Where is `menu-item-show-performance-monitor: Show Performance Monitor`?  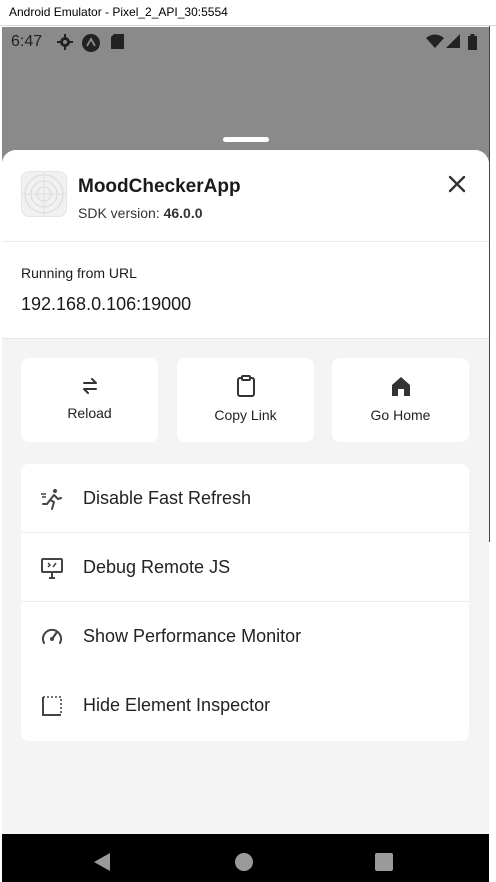 menu-item-show-performance-monitor: Show Performance Monitor is located at coordinates (245, 636).